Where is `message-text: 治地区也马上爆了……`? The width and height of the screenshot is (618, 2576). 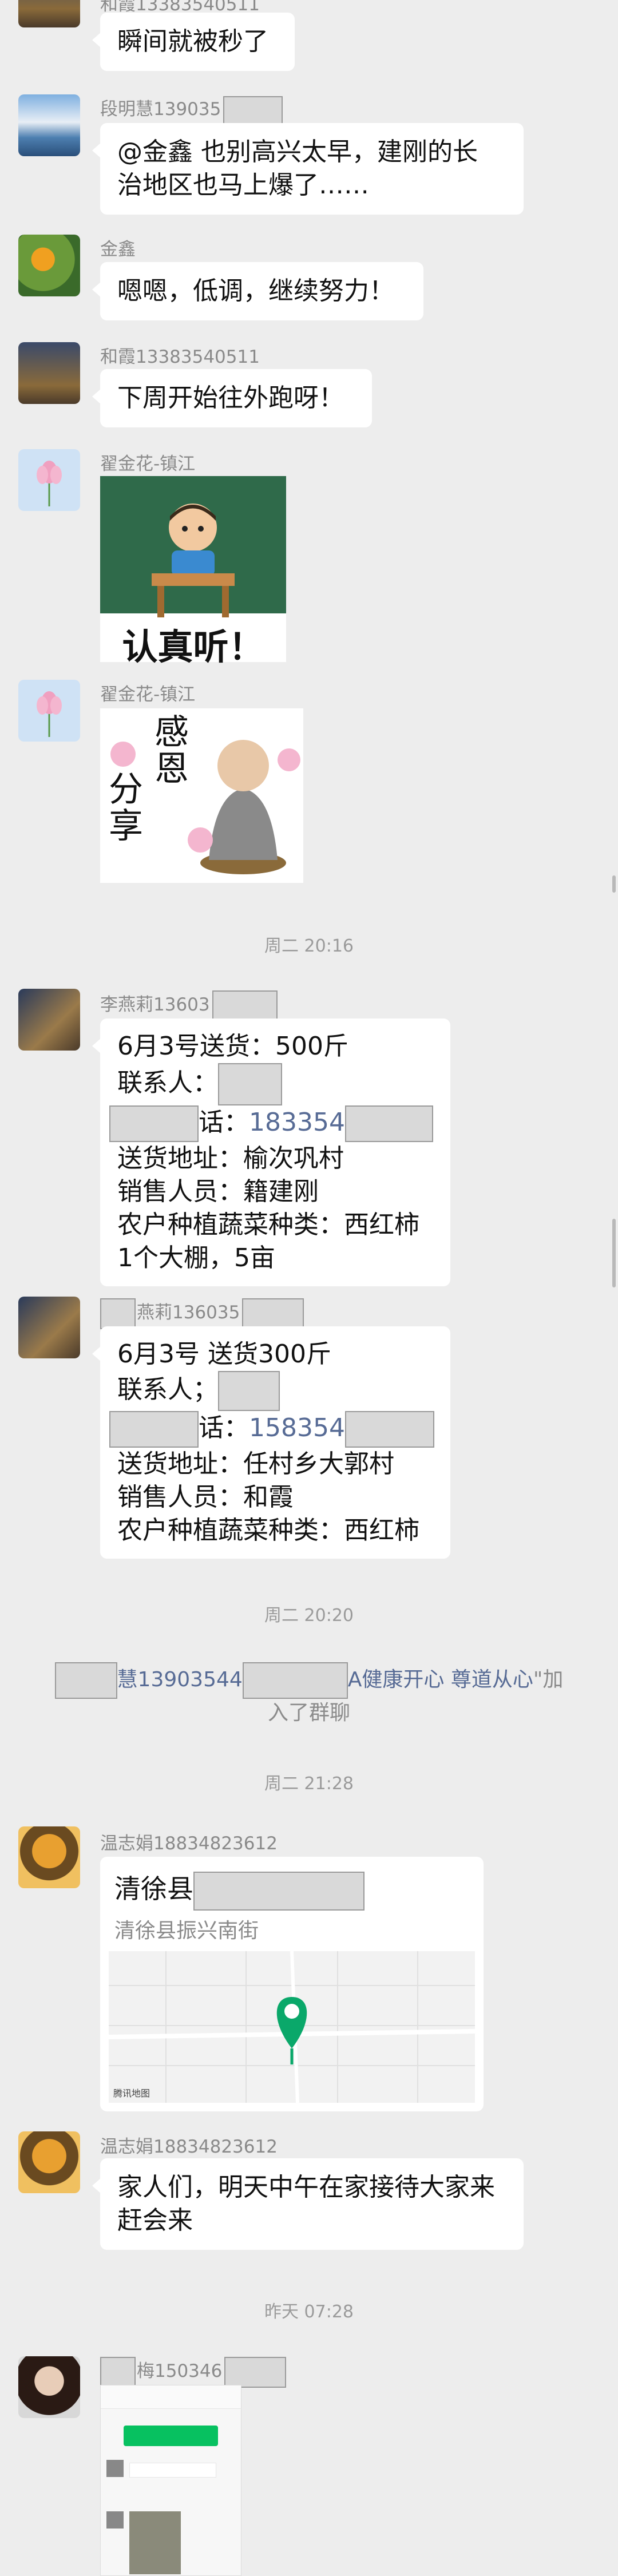 message-text: 治地区也马上爆了…… is located at coordinates (243, 185).